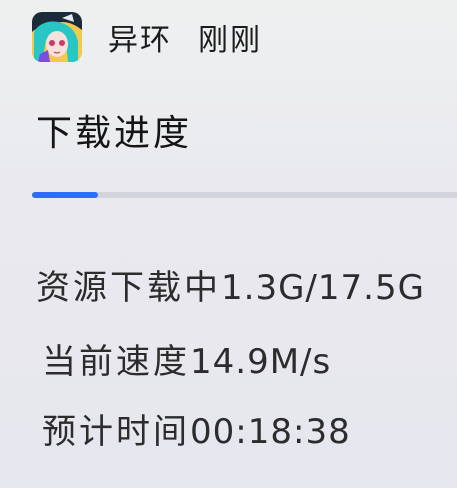 This screenshot has height=488, width=457. I want to click on download-eta-value: 00:18:38, so click(270, 432).